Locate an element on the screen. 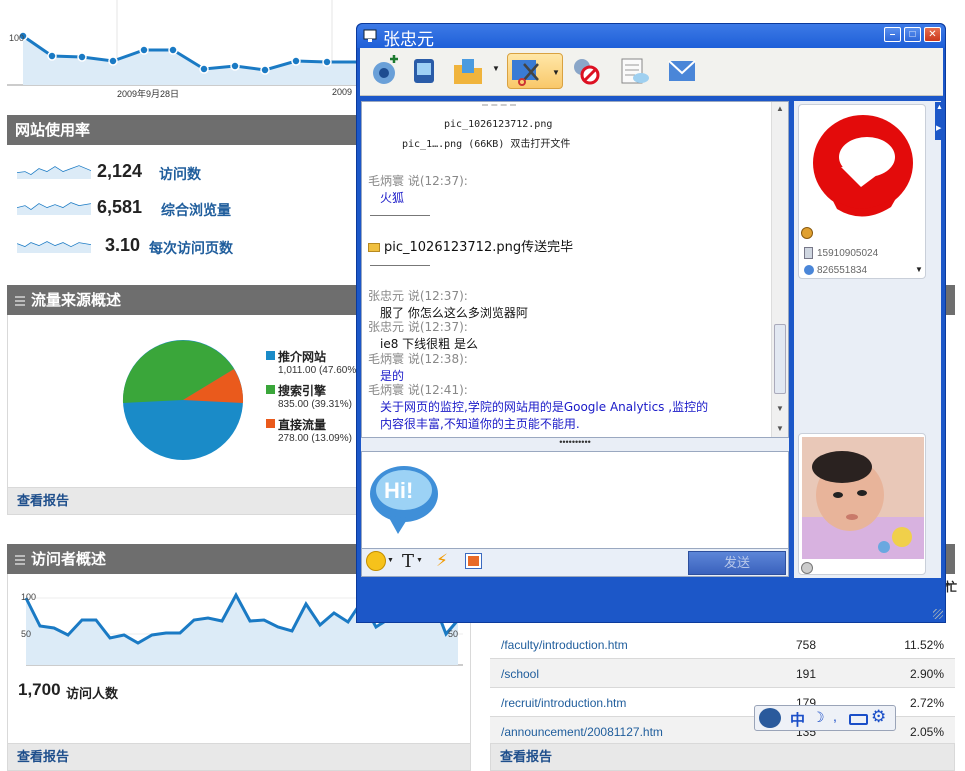  block-button is located at coordinates (586, 71).